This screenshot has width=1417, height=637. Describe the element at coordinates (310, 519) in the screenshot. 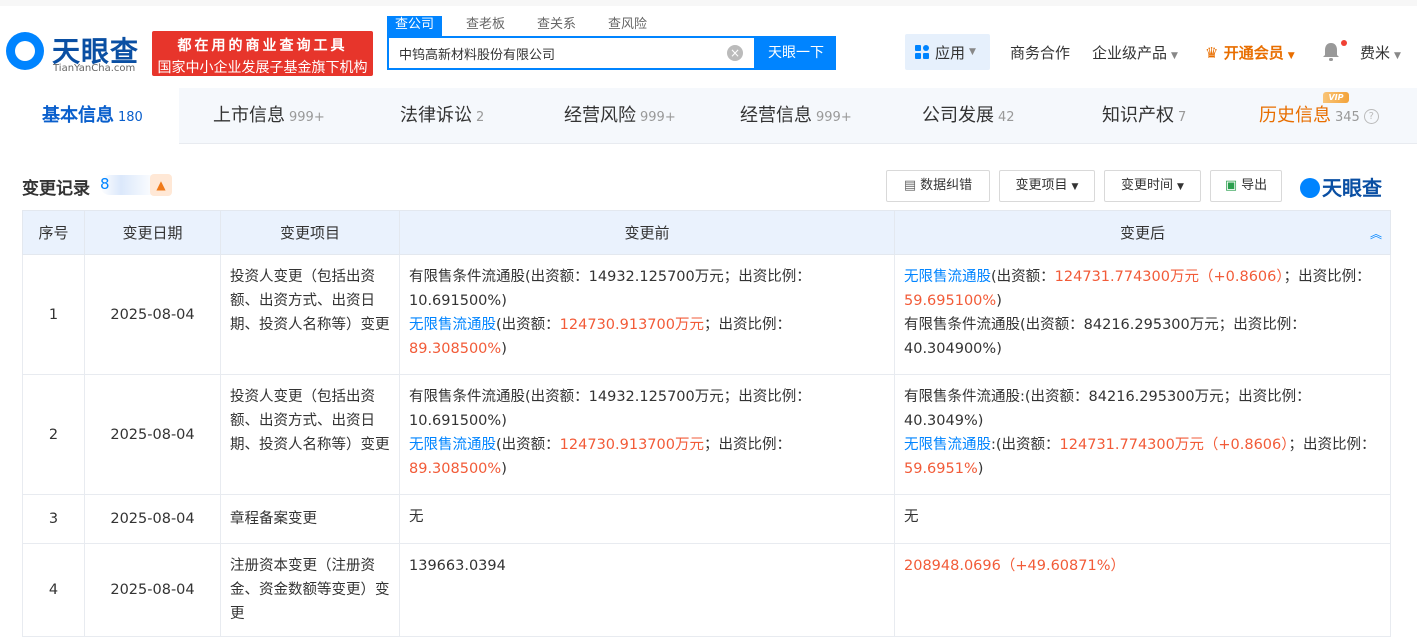

I see `row-item: 章程备案变更` at that location.